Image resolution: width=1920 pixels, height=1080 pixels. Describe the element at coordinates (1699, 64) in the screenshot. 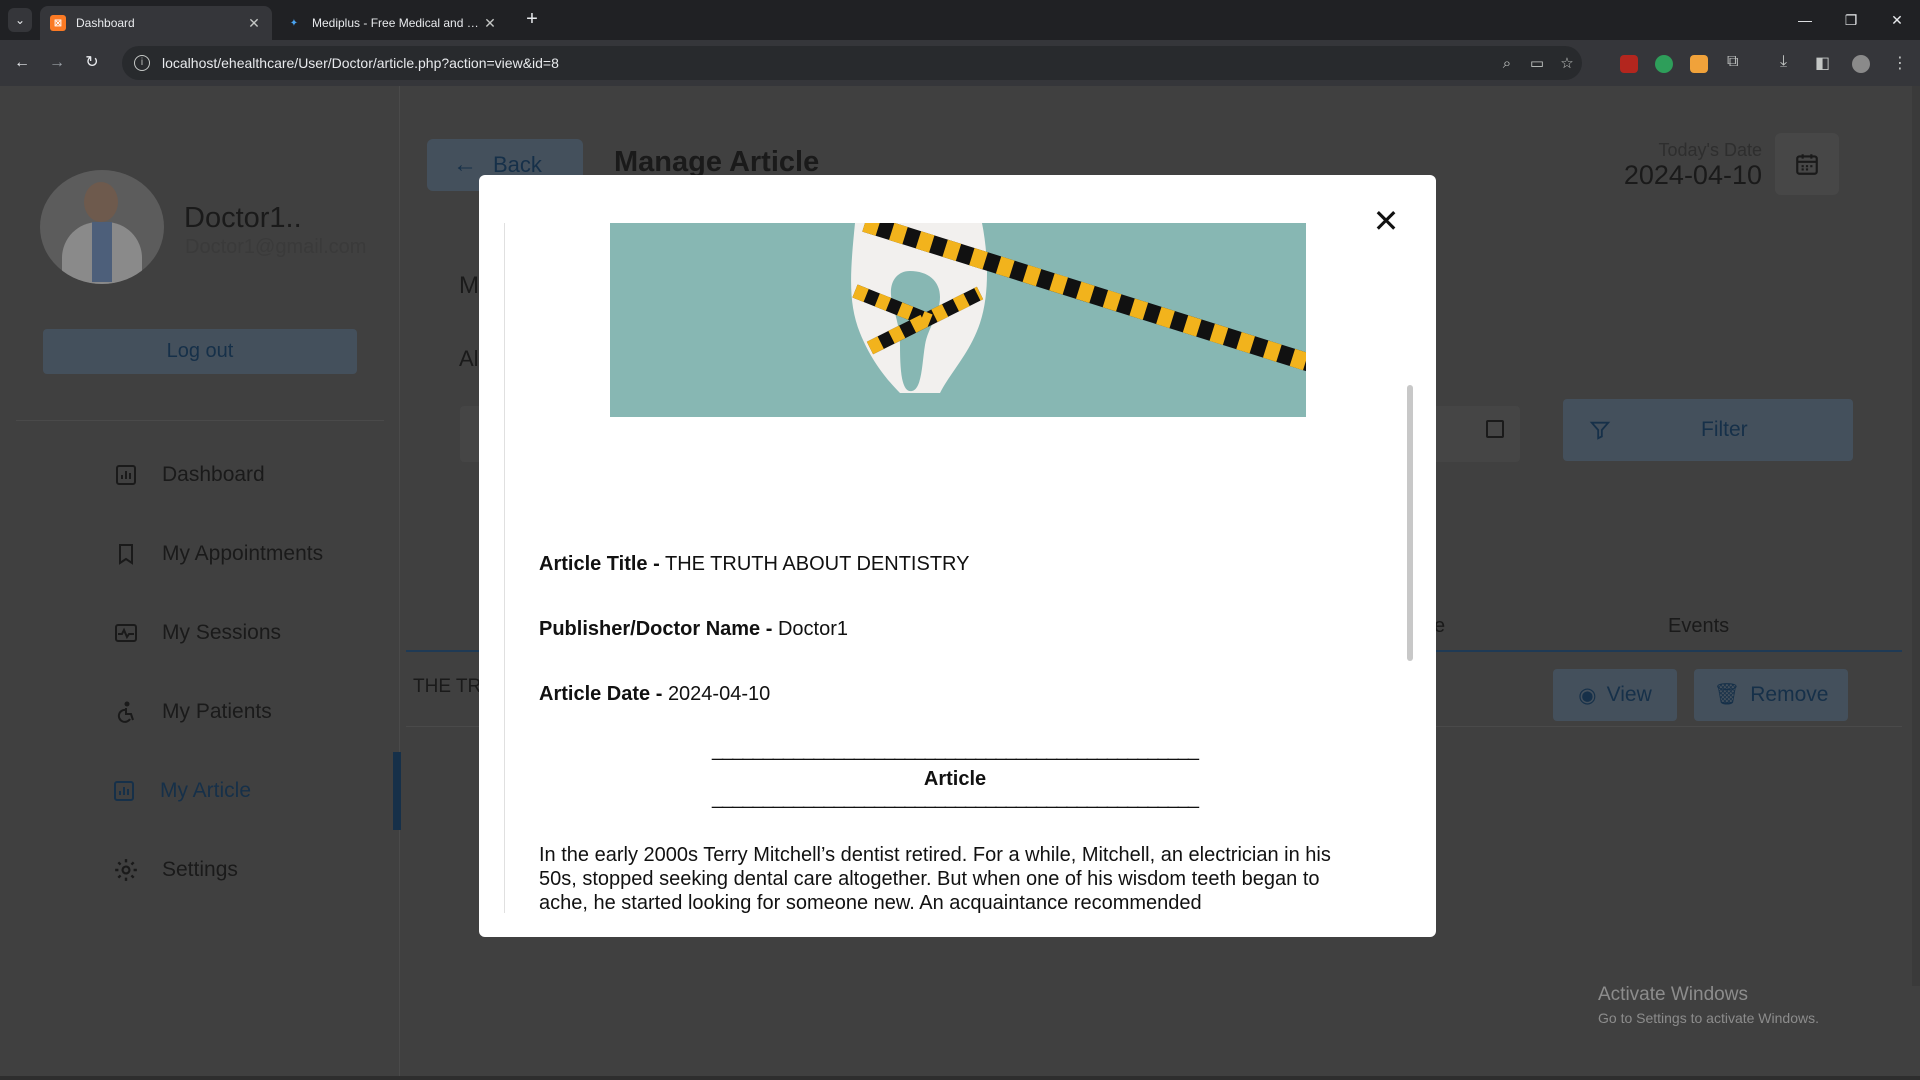

I see `orange-extension-icon` at that location.